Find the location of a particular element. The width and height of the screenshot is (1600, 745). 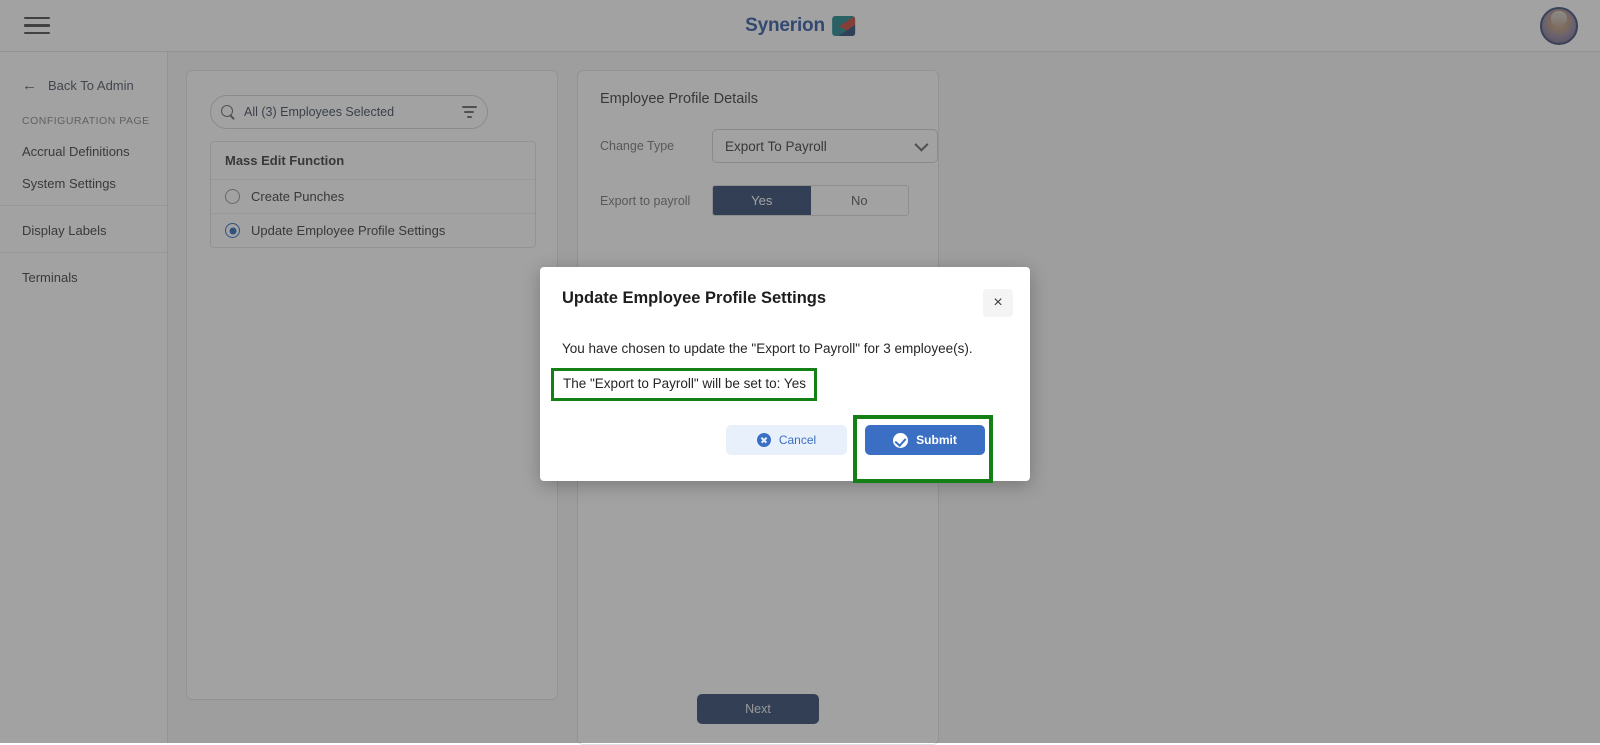

dialog-title: Update Employee Profile Settings is located at coordinates (694, 298).